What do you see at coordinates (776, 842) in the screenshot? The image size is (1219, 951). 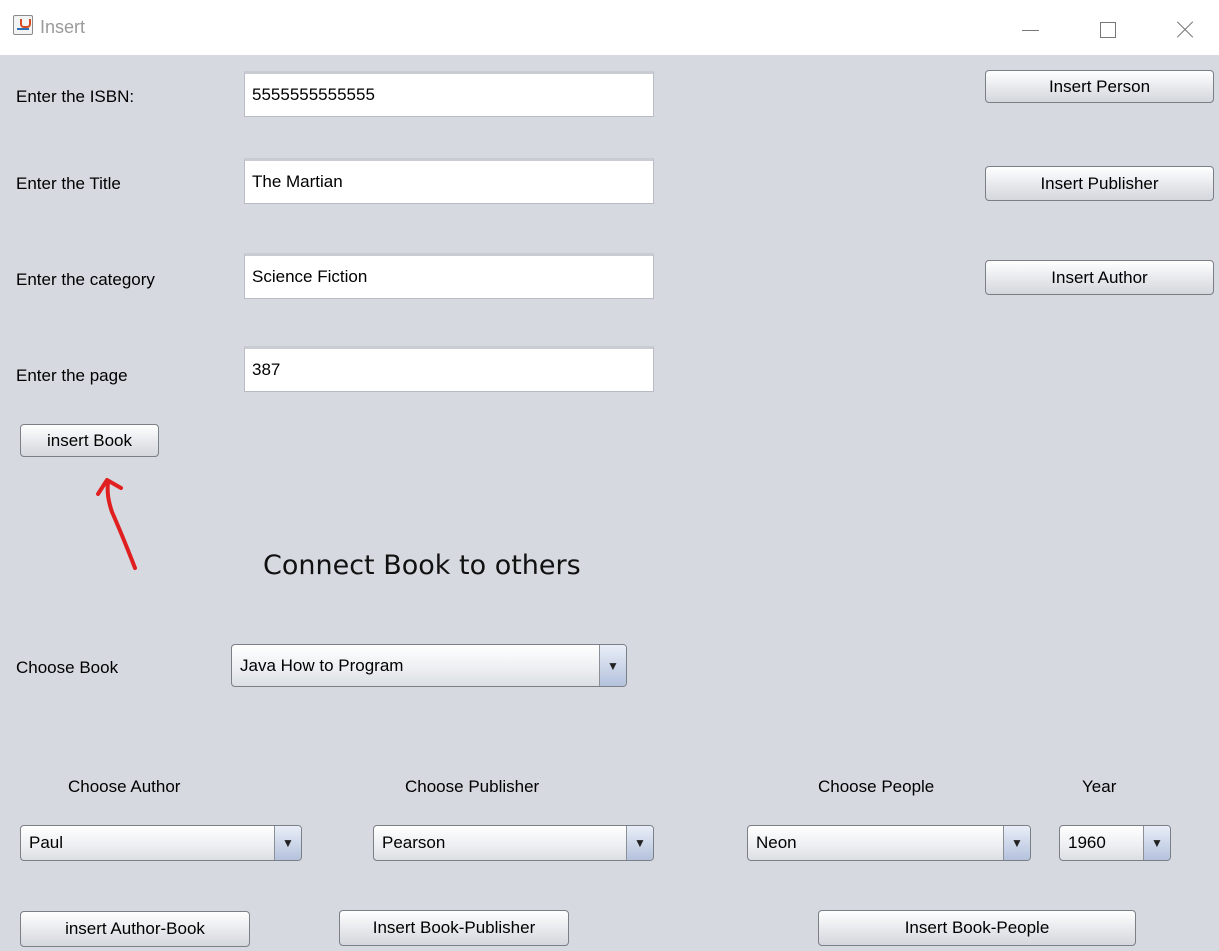 I see `people-selected: Neon` at bounding box center [776, 842].